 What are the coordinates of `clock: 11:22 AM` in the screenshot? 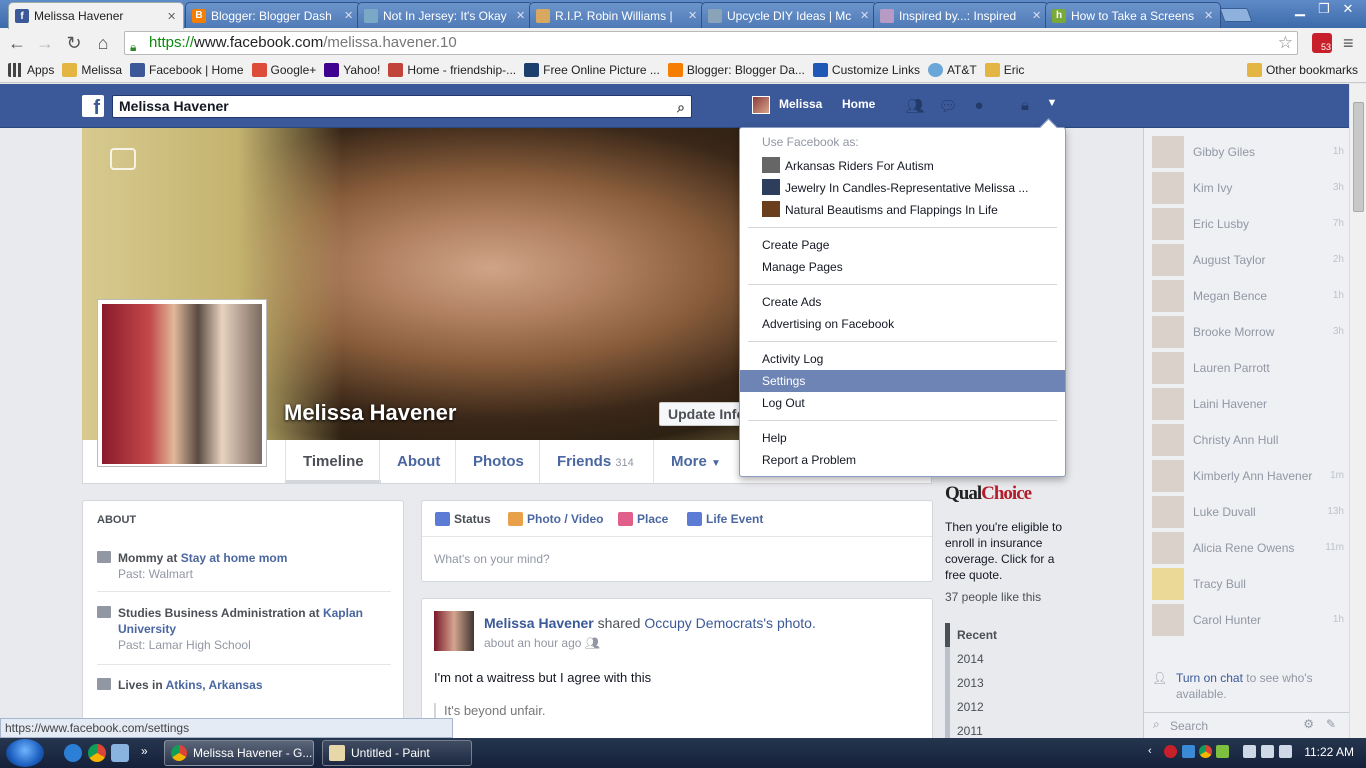 It's located at (1329, 752).